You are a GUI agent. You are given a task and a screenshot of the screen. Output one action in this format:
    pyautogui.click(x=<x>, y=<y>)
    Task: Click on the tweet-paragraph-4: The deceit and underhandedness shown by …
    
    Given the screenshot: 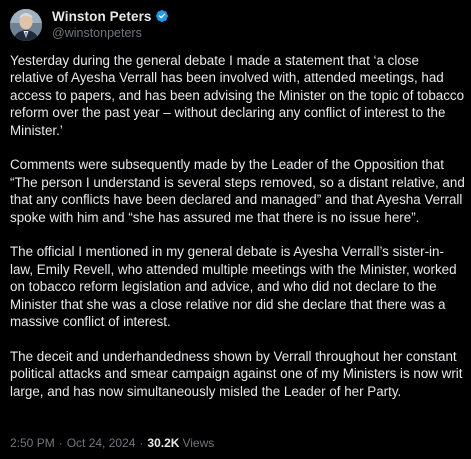 What is the action you would take?
    pyautogui.click(x=236, y=373)
    